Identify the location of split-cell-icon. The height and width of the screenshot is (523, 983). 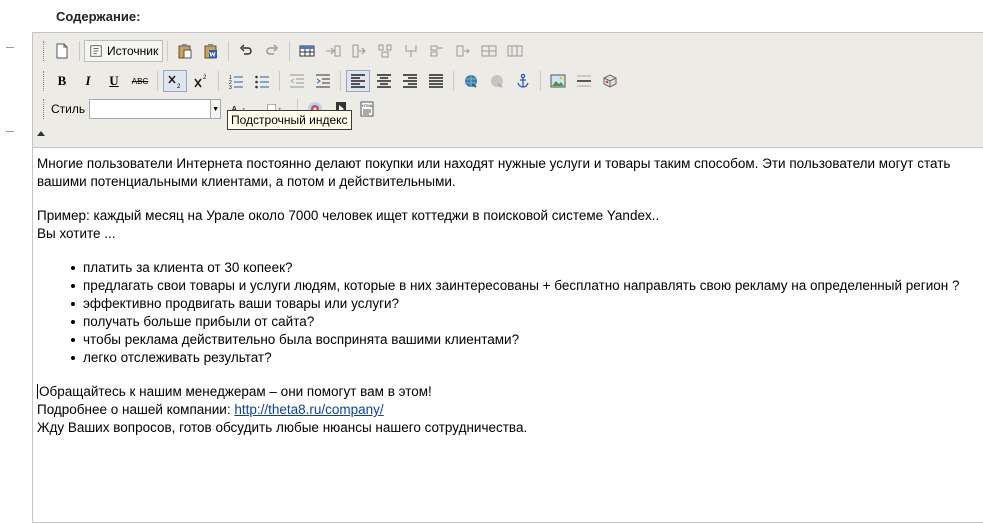
(489, 51).